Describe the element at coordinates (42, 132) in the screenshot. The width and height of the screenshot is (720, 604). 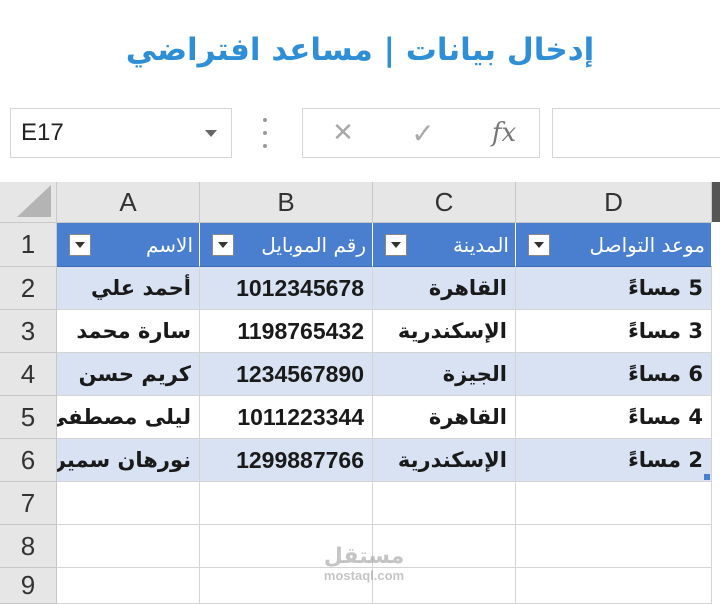
I see `name-box-value: E17` at that location.